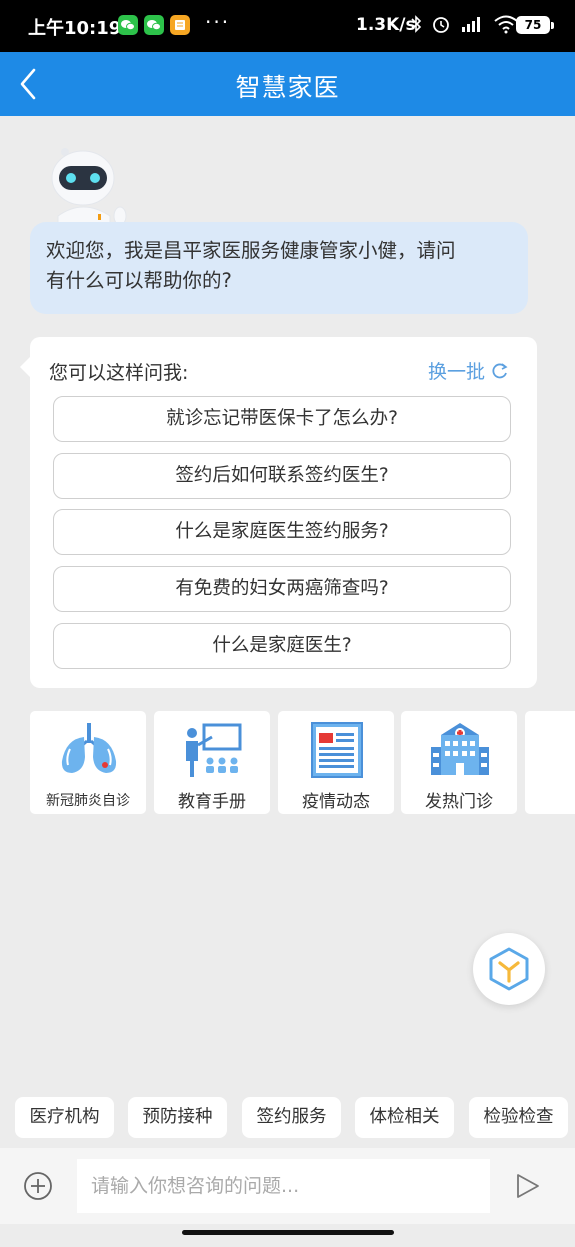 Image resolution: width=575 pixels, height=1247 pixels. What do you see at coordinates (500, 370) in the screenshot?
I see `refresh-icon` at bounding box center [500, 370].